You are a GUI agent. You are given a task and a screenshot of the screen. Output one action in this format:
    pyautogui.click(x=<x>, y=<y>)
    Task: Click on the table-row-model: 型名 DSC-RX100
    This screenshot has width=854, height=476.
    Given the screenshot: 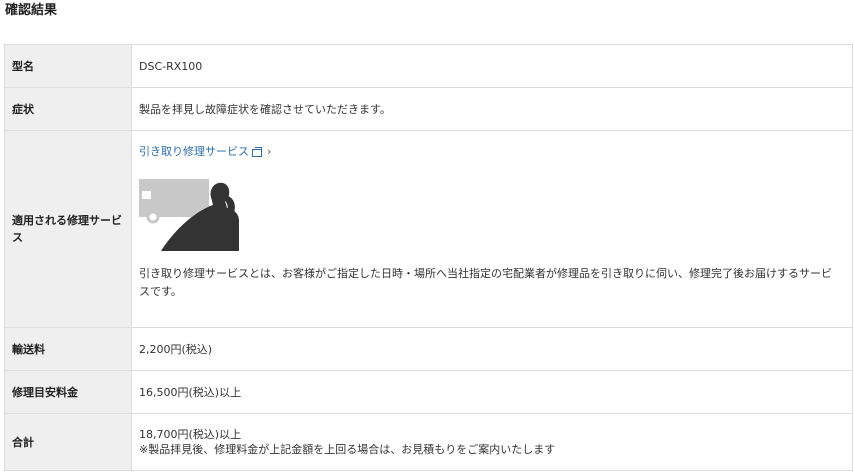 What is the action you would take?
    pyautogui.click(x=428, y=66)
    